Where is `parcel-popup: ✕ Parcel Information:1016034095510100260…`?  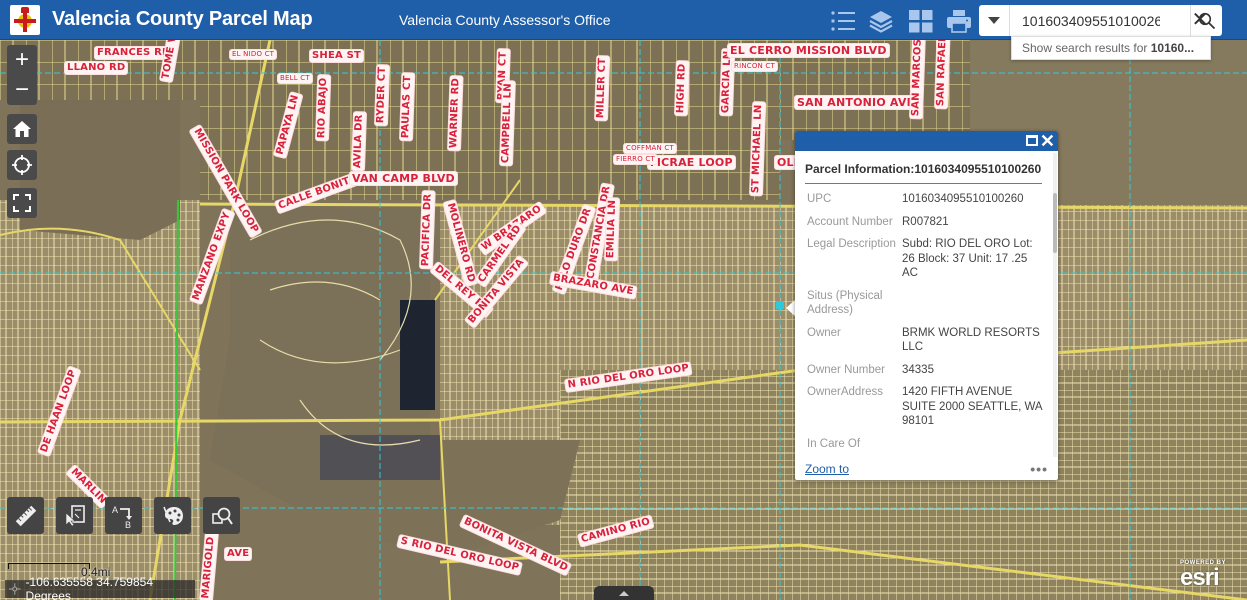
parcel-popup: ✕ Parcel Information:1016034095510100260… is located at coordinates (926, 305).